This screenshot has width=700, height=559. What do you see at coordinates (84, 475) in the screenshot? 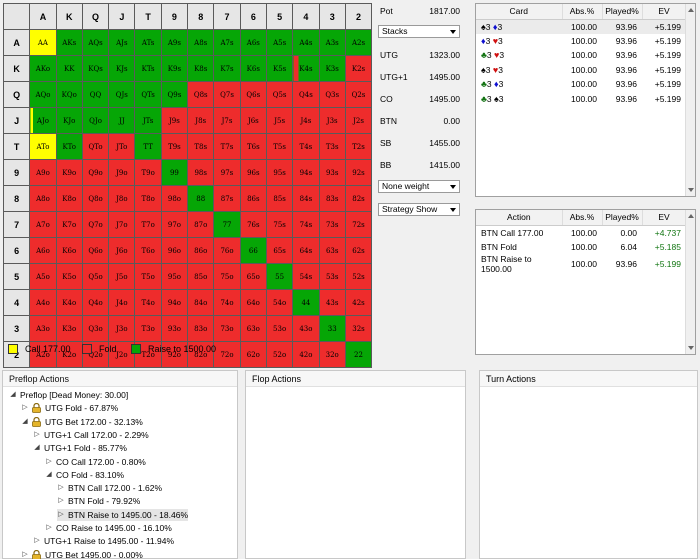
I see `tree-node: ◢ CO Fold - 83.10%` at bounding box center [84, 475].